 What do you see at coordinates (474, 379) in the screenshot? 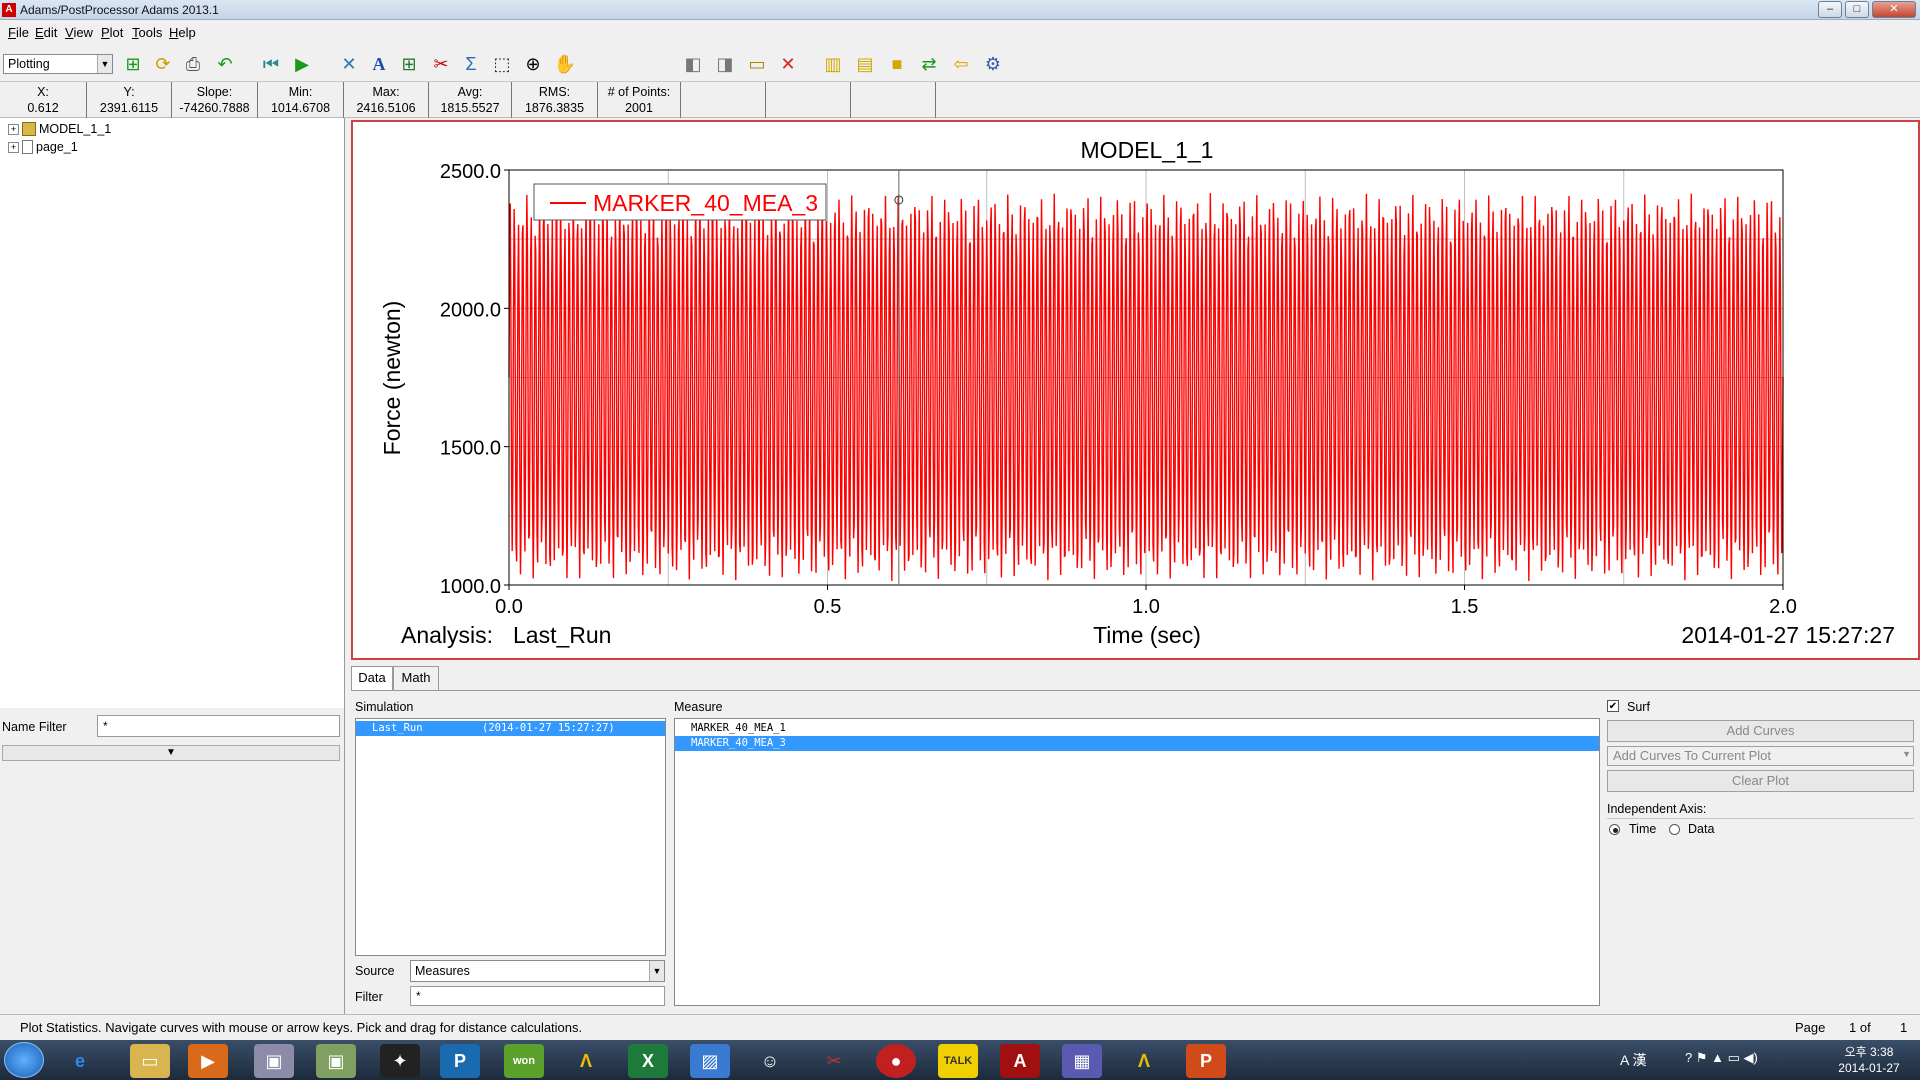
I see `y-tick-labels: 1000.0 1500.0 2000.0 2500.0` at bounding box center [474, 379].